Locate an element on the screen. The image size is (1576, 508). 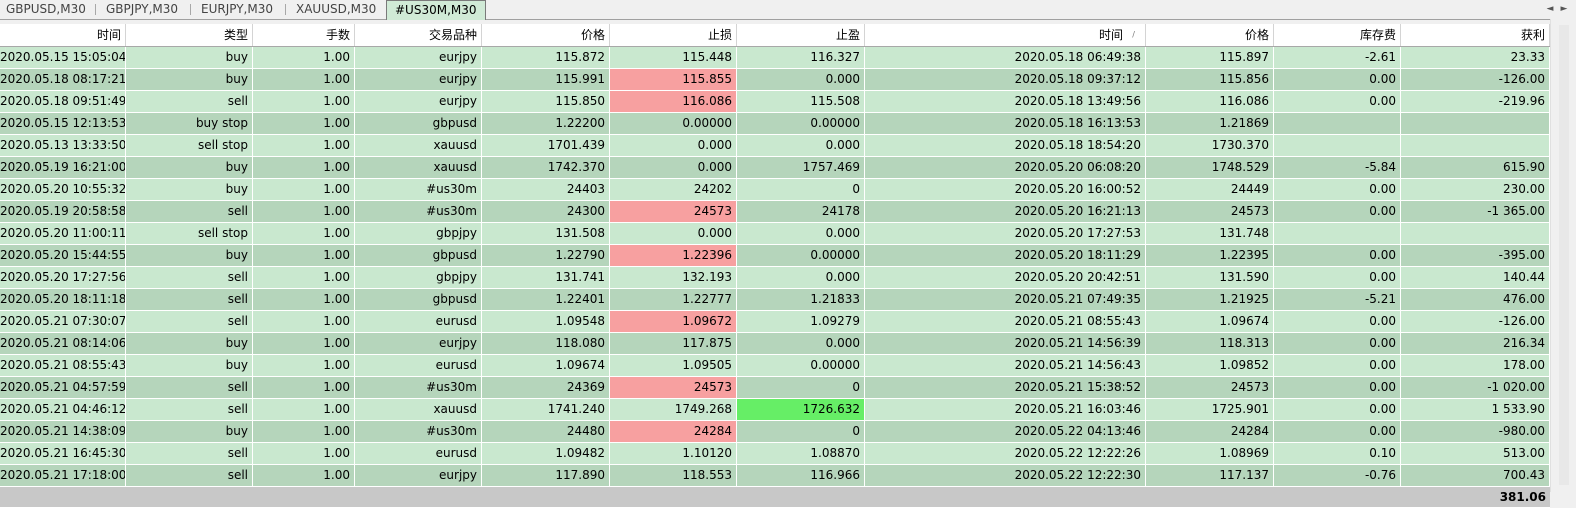
tab-eurjpy-m30: EURJPY,M30 is located at coordinates (237, 9).